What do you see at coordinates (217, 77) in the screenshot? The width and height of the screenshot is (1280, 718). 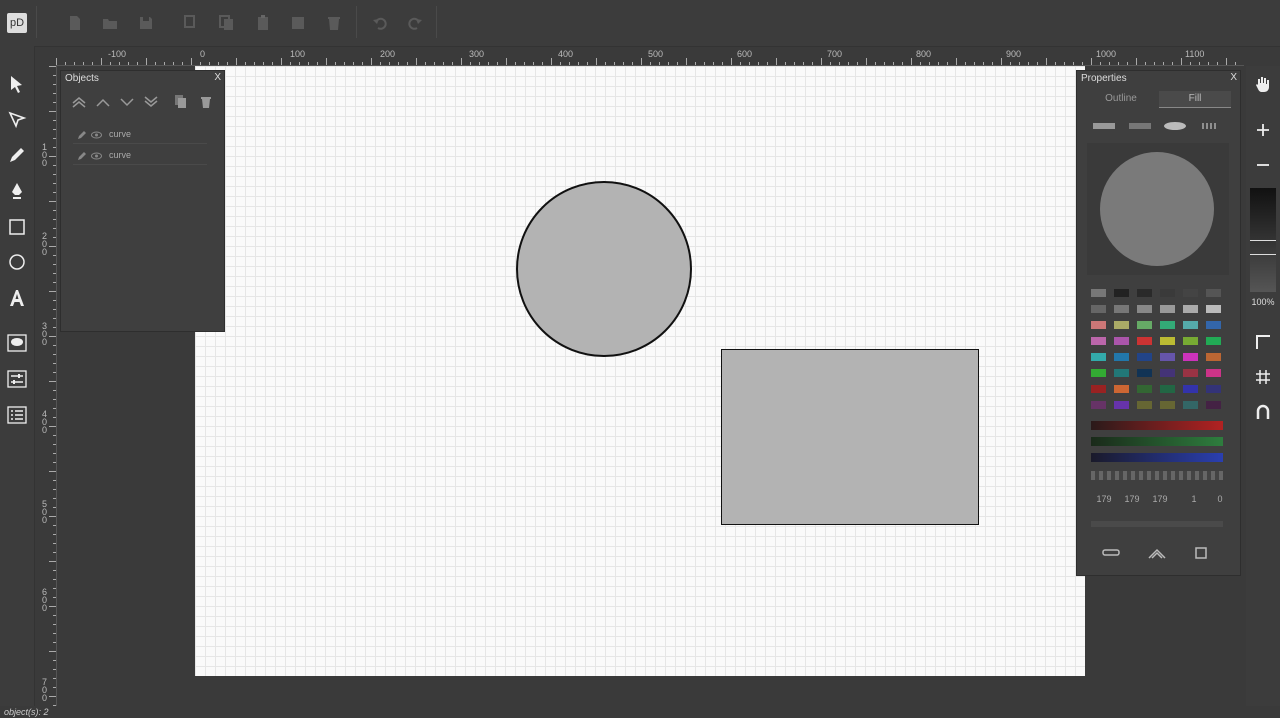 I see `objects-panel-close-button: X` at bounding box center [217, 77].